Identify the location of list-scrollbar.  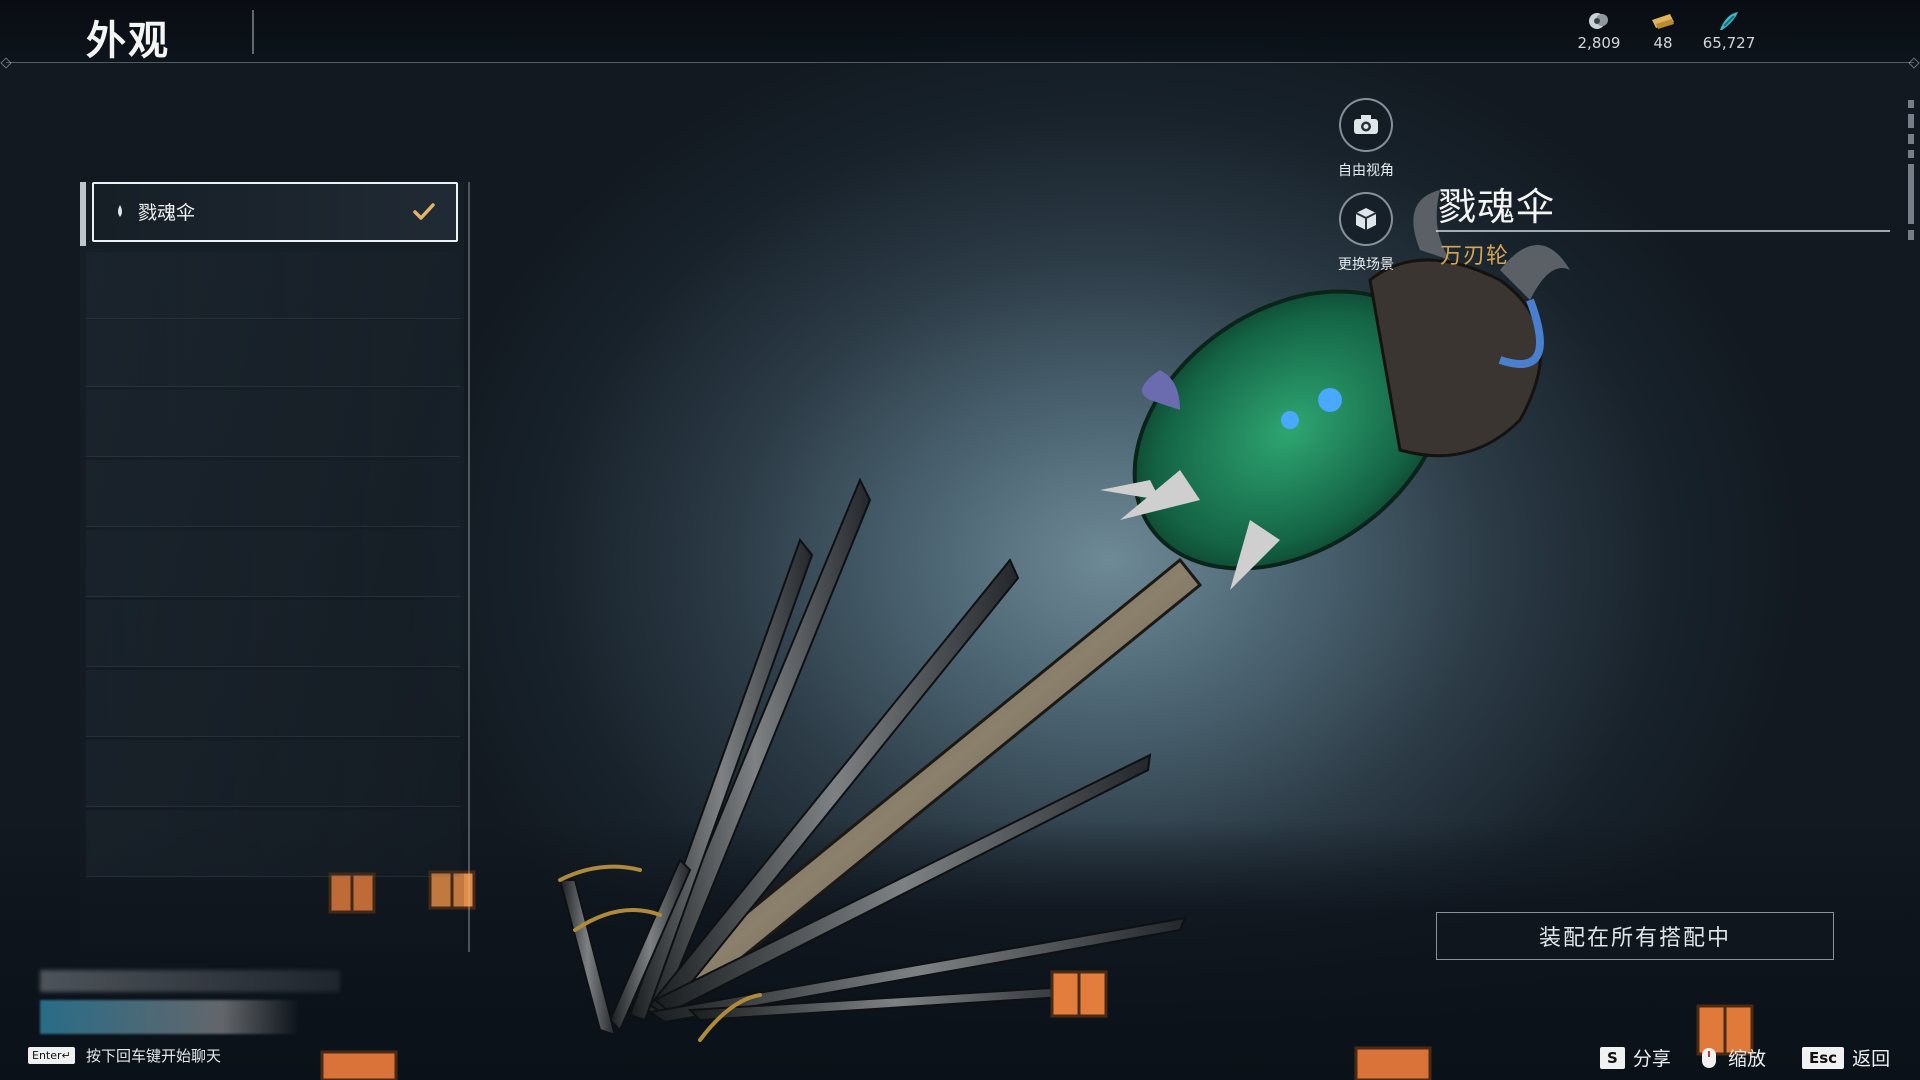
(469, 567).